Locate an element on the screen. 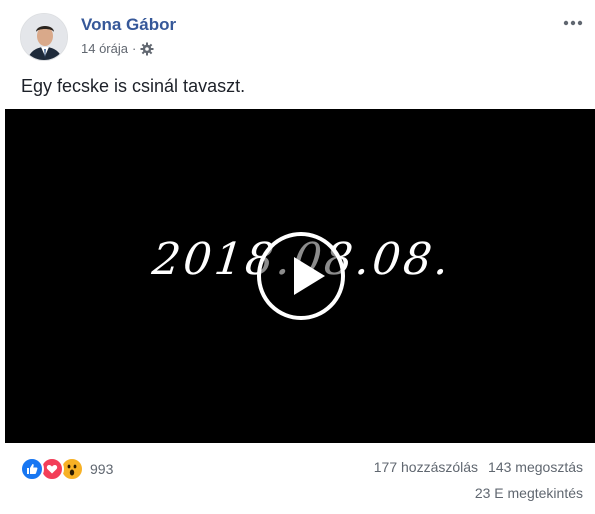 The image size is (595, 514). post-text: Egy fecske is csinál tavaszt. is located at coordinates (133, 86).